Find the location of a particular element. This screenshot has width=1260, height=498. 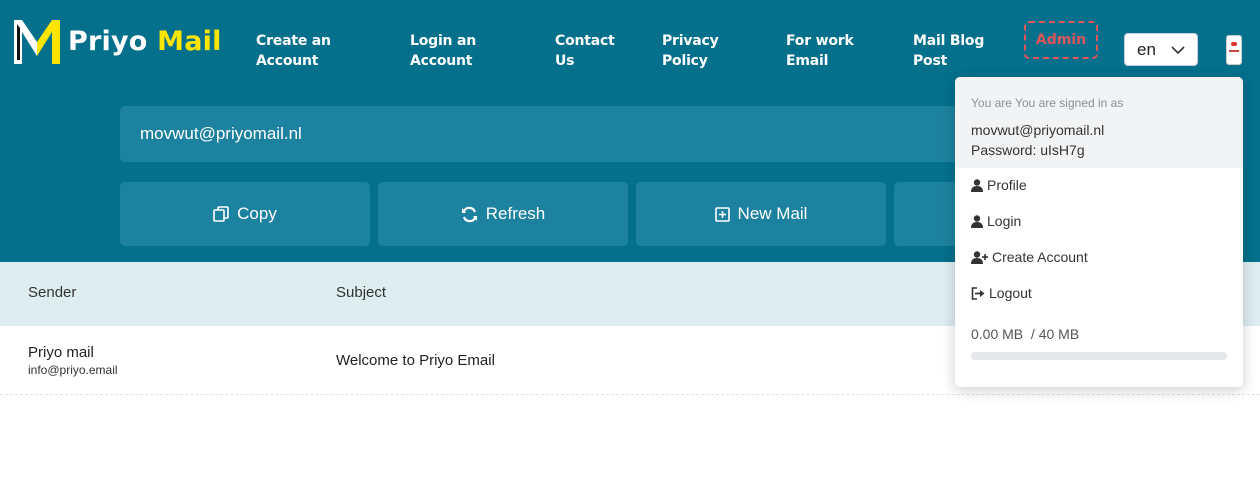

menu-item-label: Create Account is located at coordinates (1040, 257).